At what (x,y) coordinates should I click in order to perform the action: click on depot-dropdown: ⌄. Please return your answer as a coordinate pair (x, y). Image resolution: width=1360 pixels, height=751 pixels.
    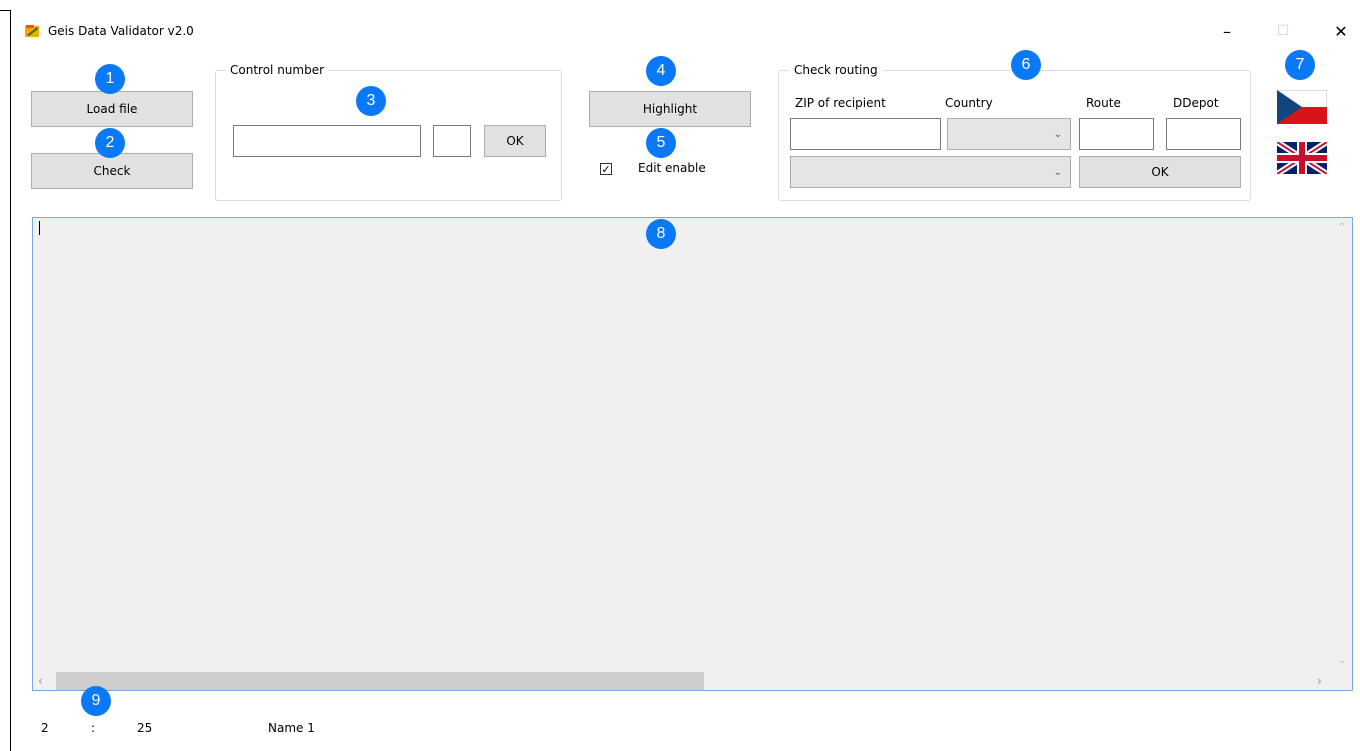
    Looking at the image, I should click on (930, 172).